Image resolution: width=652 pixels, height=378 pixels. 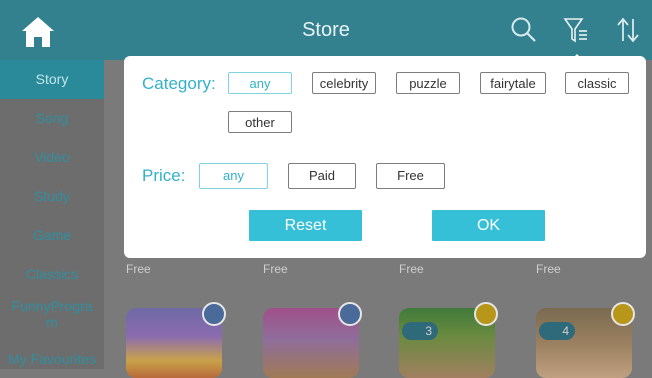 What do you see at coordinates (52, 235) in the screenshot?
I see `sidebar-item-game: Game` at bounding box center [52, 235].